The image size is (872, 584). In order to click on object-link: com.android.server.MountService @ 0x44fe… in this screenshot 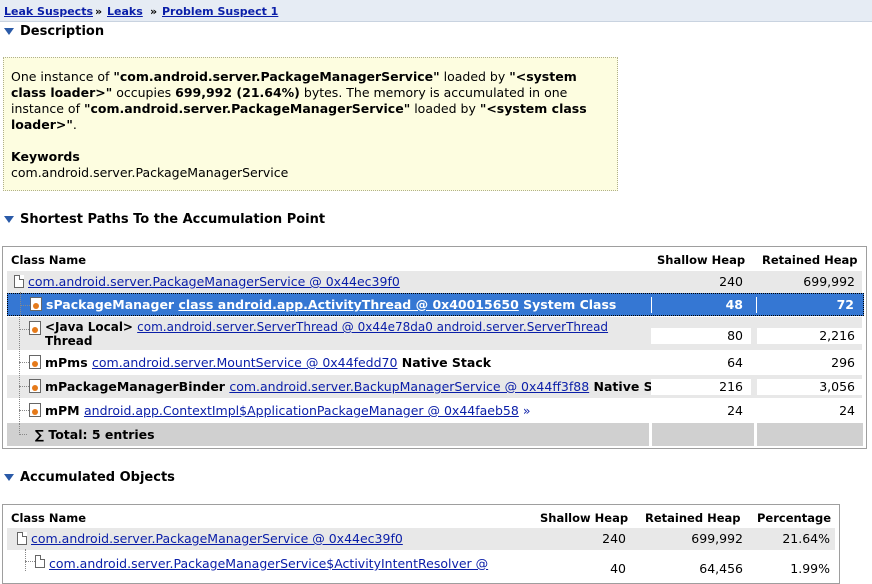, I will do `click(244, 362)`.